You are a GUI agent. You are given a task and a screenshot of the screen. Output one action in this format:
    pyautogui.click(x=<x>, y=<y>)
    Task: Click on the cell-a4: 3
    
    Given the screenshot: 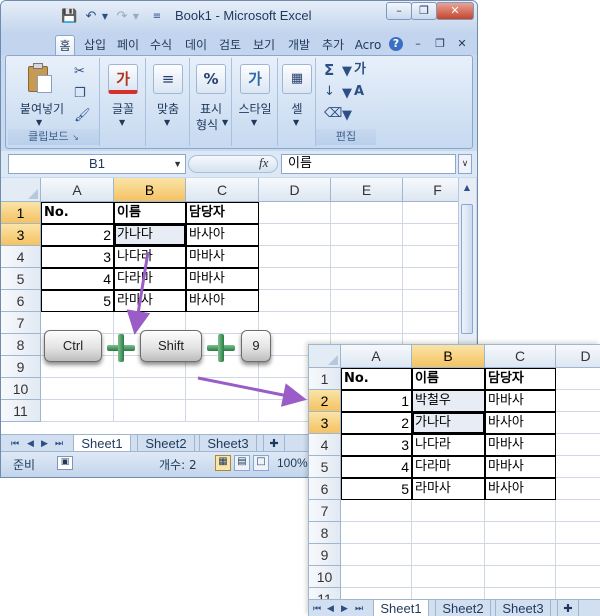 What is the action you would take?
    pyautogui.click(x=77, y=257)
    